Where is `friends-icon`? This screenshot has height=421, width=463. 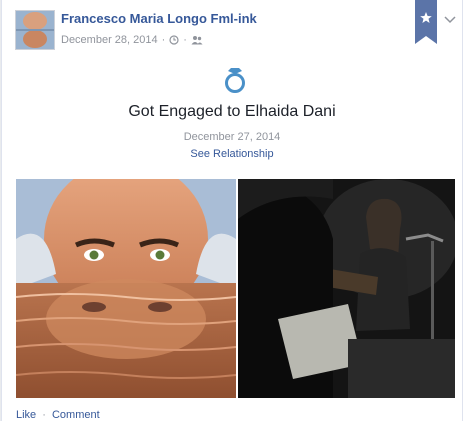 friends-icon is located at coordinates (197, 40).